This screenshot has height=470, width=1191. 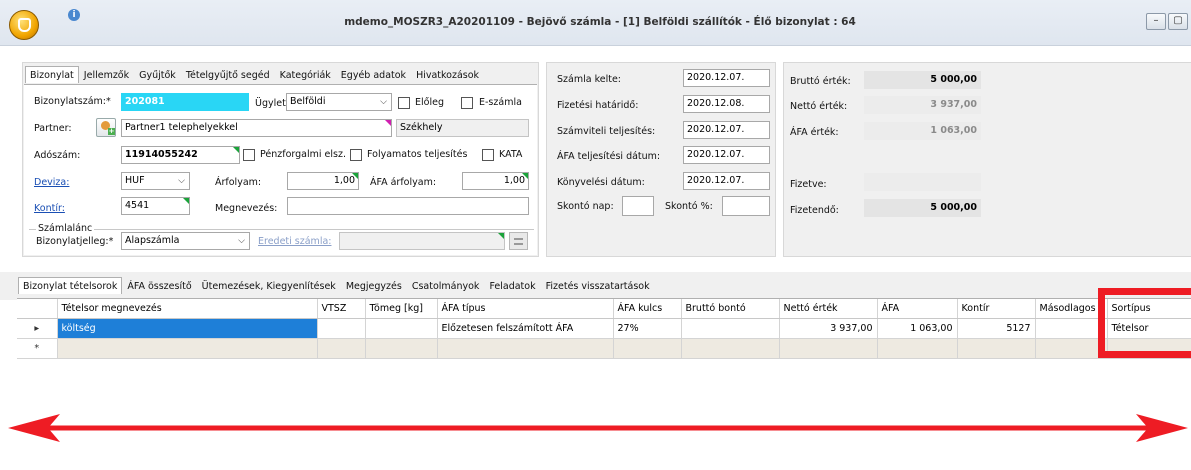 I want to click on column-header-afa-tipus: ÁFA típus, so click(x=525, y=309).